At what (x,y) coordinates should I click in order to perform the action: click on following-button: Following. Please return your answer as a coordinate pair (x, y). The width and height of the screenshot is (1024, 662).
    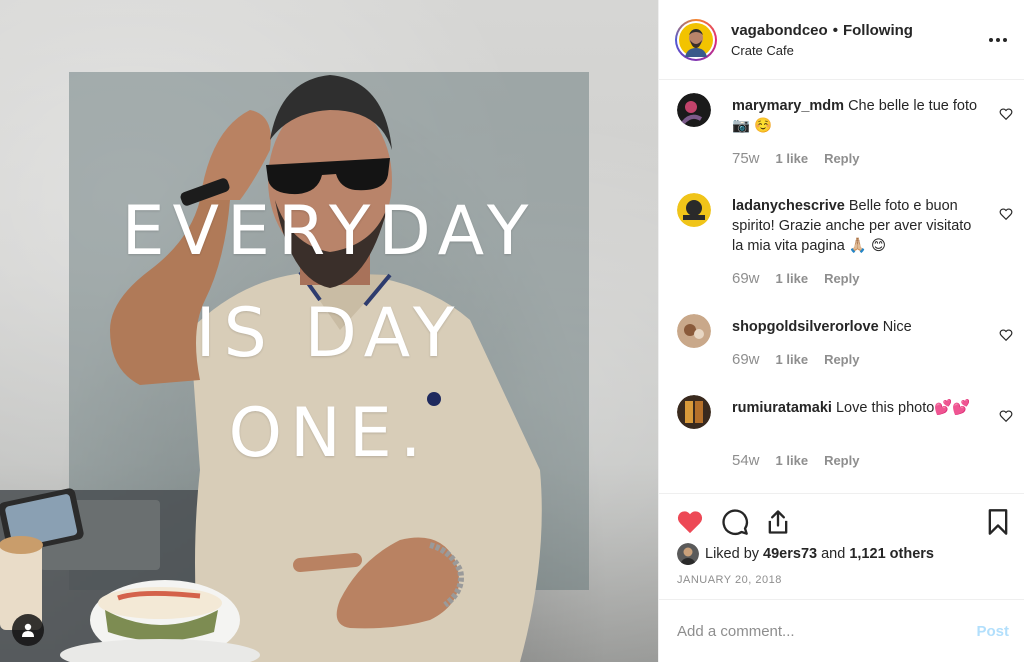
    Looking at the image, I should click on (878, 30).